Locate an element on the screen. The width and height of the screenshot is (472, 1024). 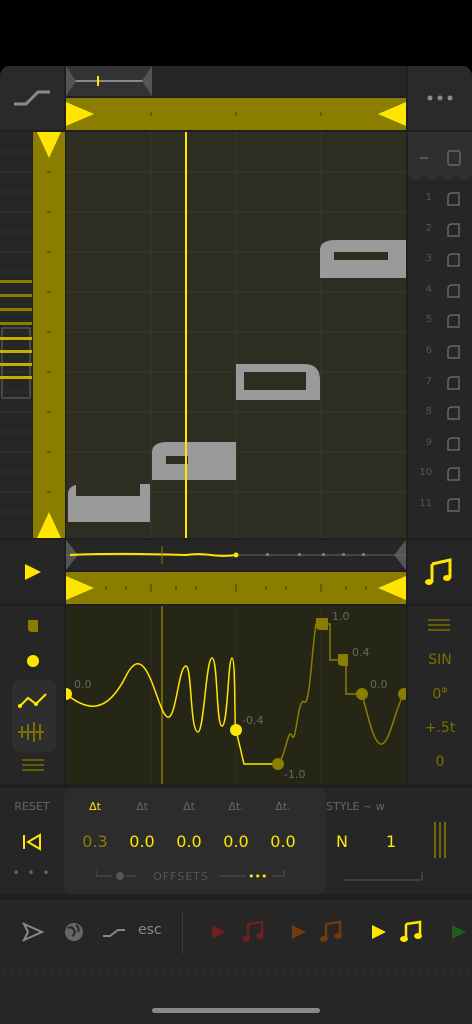
track-row: 9 is located at coordinates (440, 444).